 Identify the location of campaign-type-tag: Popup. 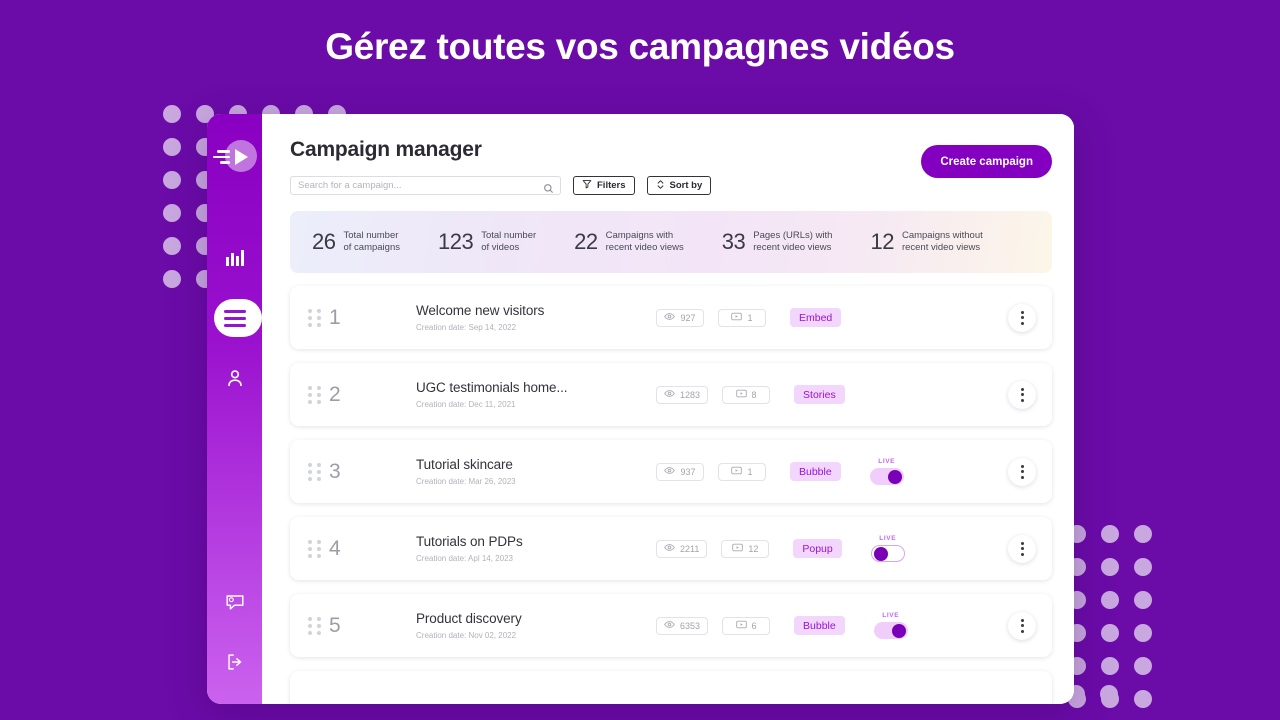
(817, 548).